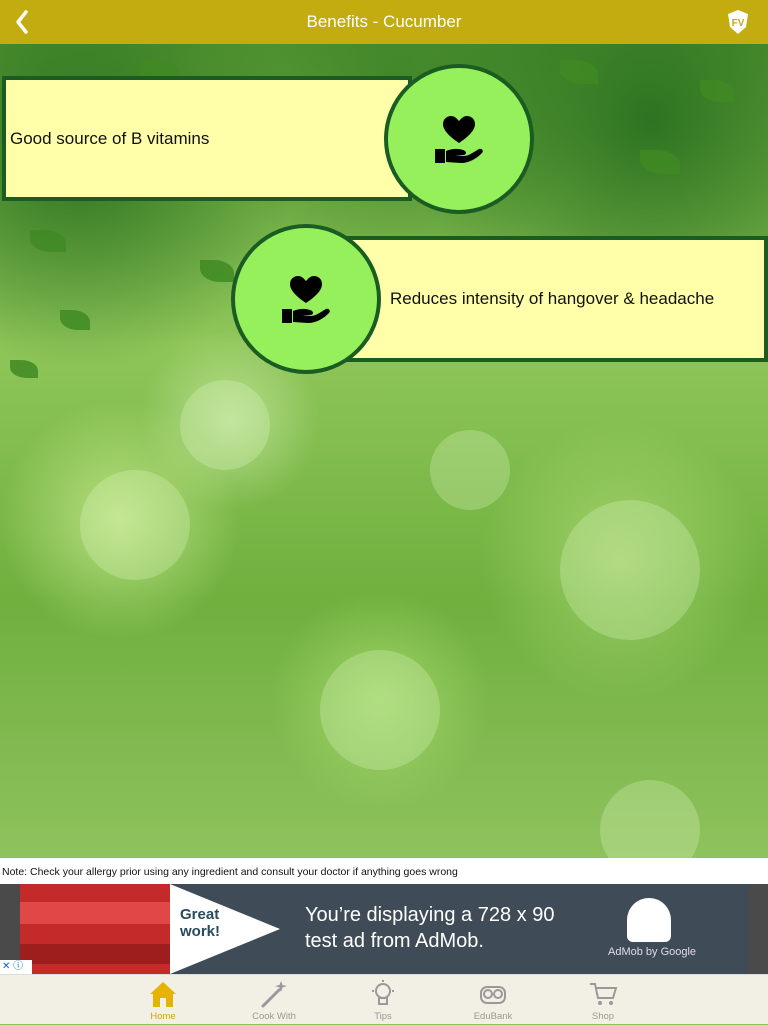 This screenshot has height=1025, width=768. I want to click on benefit-label: Reduces intensity of hangover & headache, so click(552, 298).